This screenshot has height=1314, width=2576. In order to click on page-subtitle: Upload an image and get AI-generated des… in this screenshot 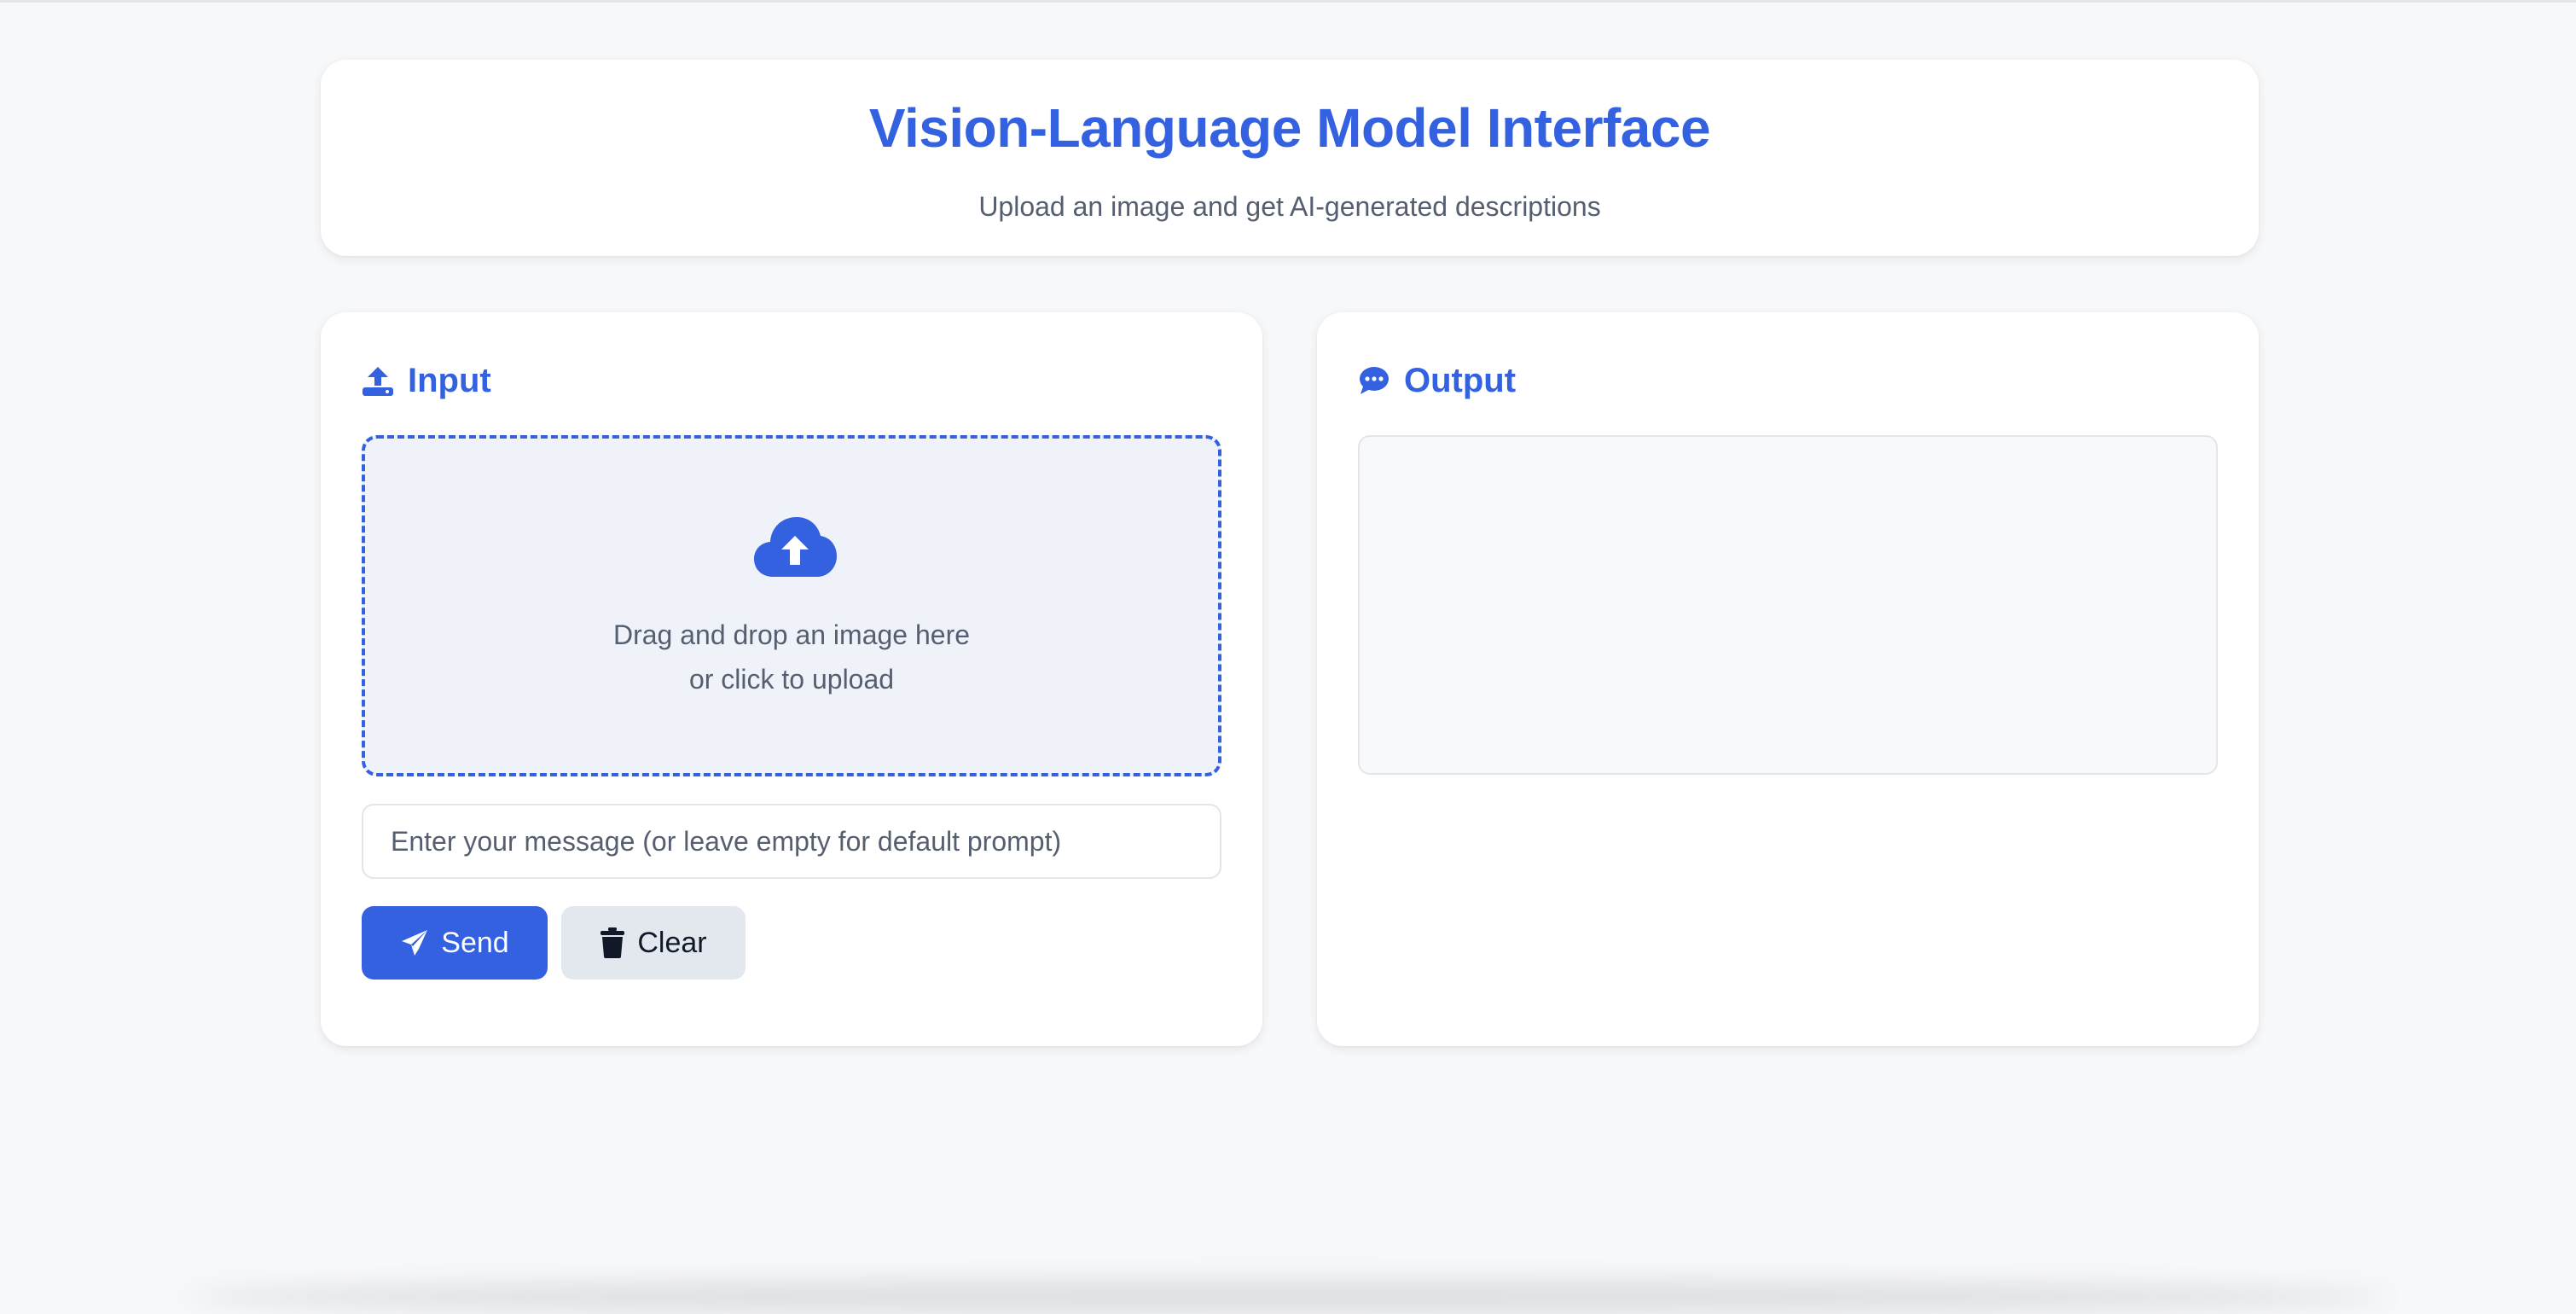, I will do `click(1289, 206)`.